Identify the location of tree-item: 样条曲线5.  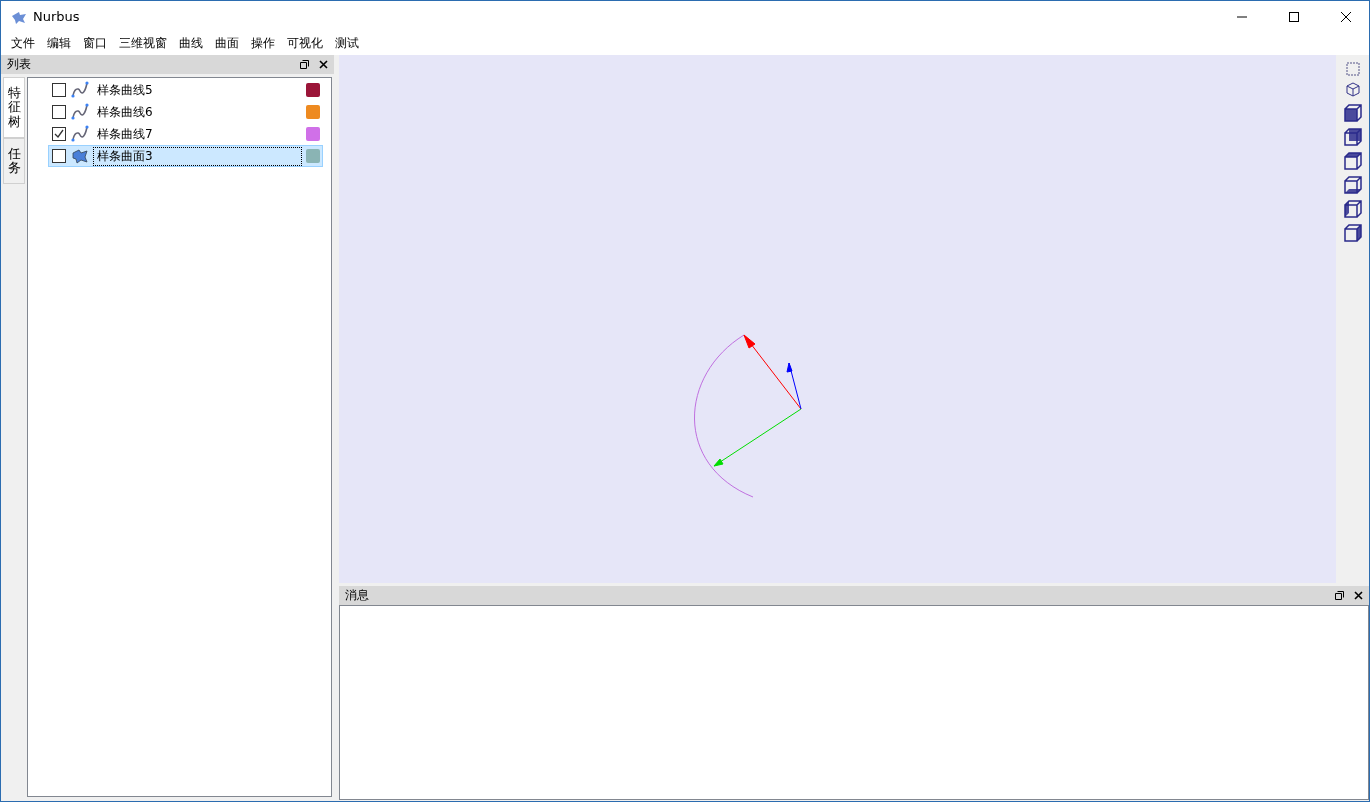
(185, 90).